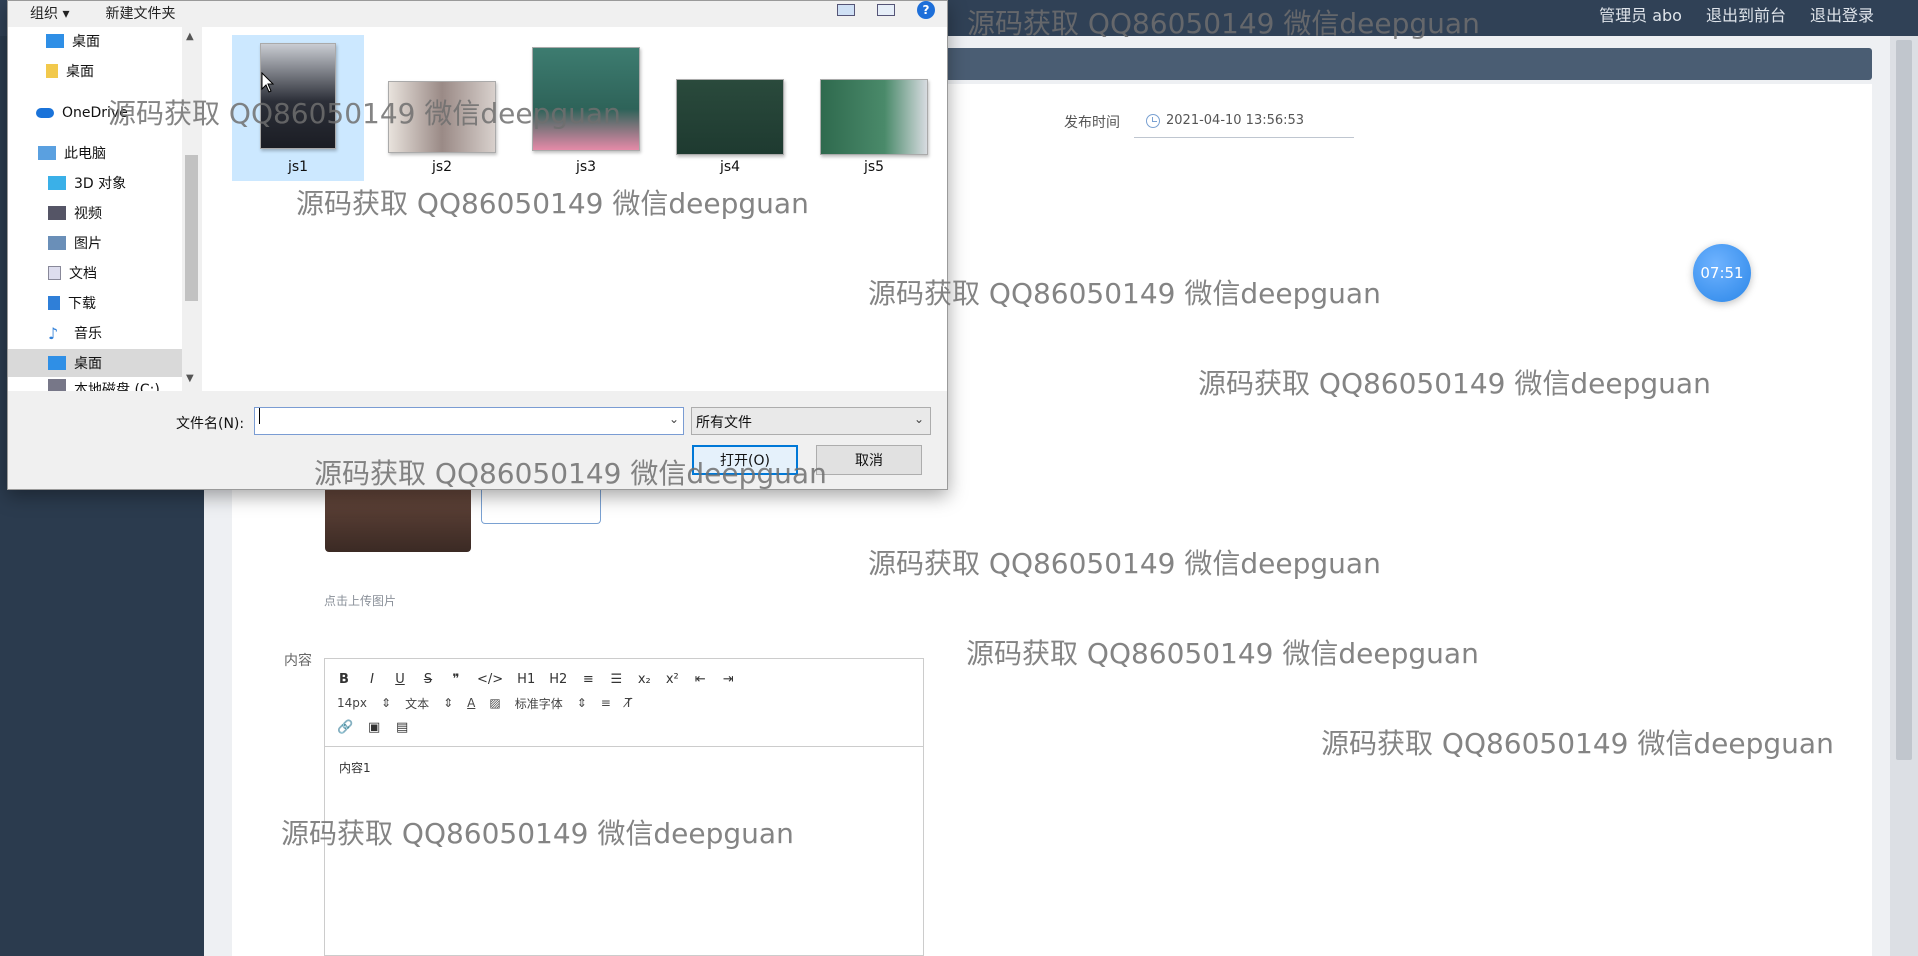 Image resolution: width=1918 pixels, height=956 pixels. I want to click on cloud-icon, so click(45, 113).